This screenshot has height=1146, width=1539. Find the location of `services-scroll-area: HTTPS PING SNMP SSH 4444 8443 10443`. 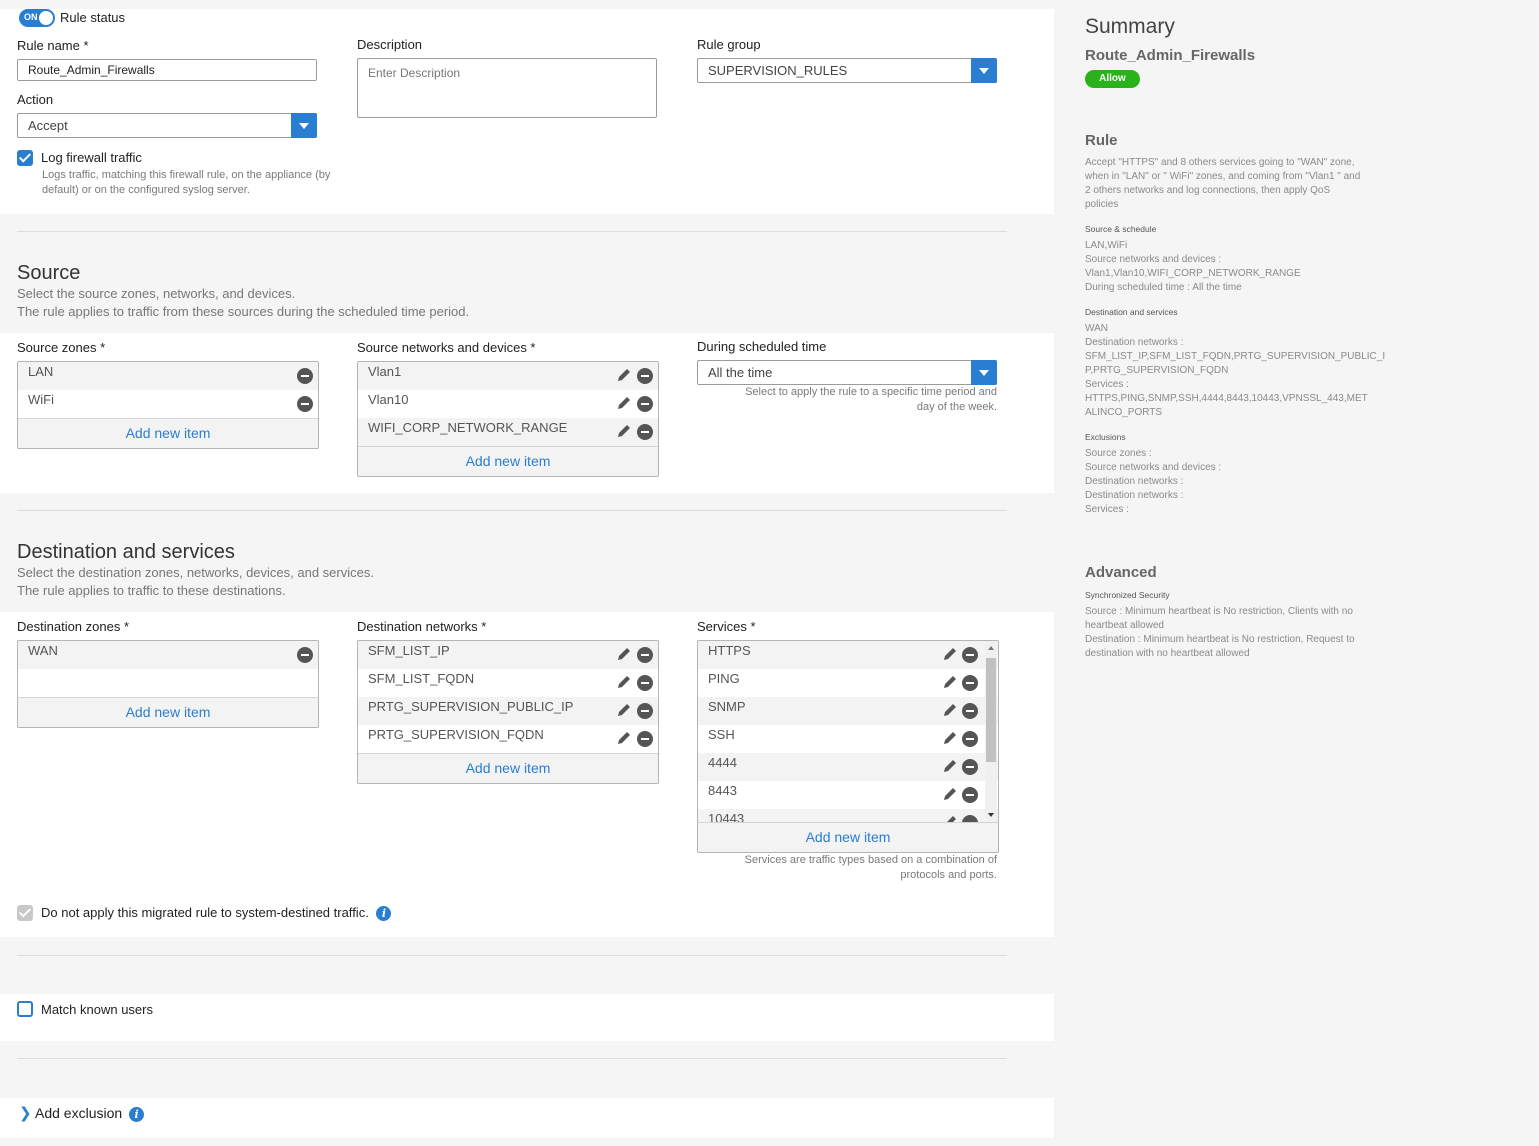

services-scroll-area: HTTPS PING SNMP SSH 4444 8443 10443 is located at coordinates (848, 731).